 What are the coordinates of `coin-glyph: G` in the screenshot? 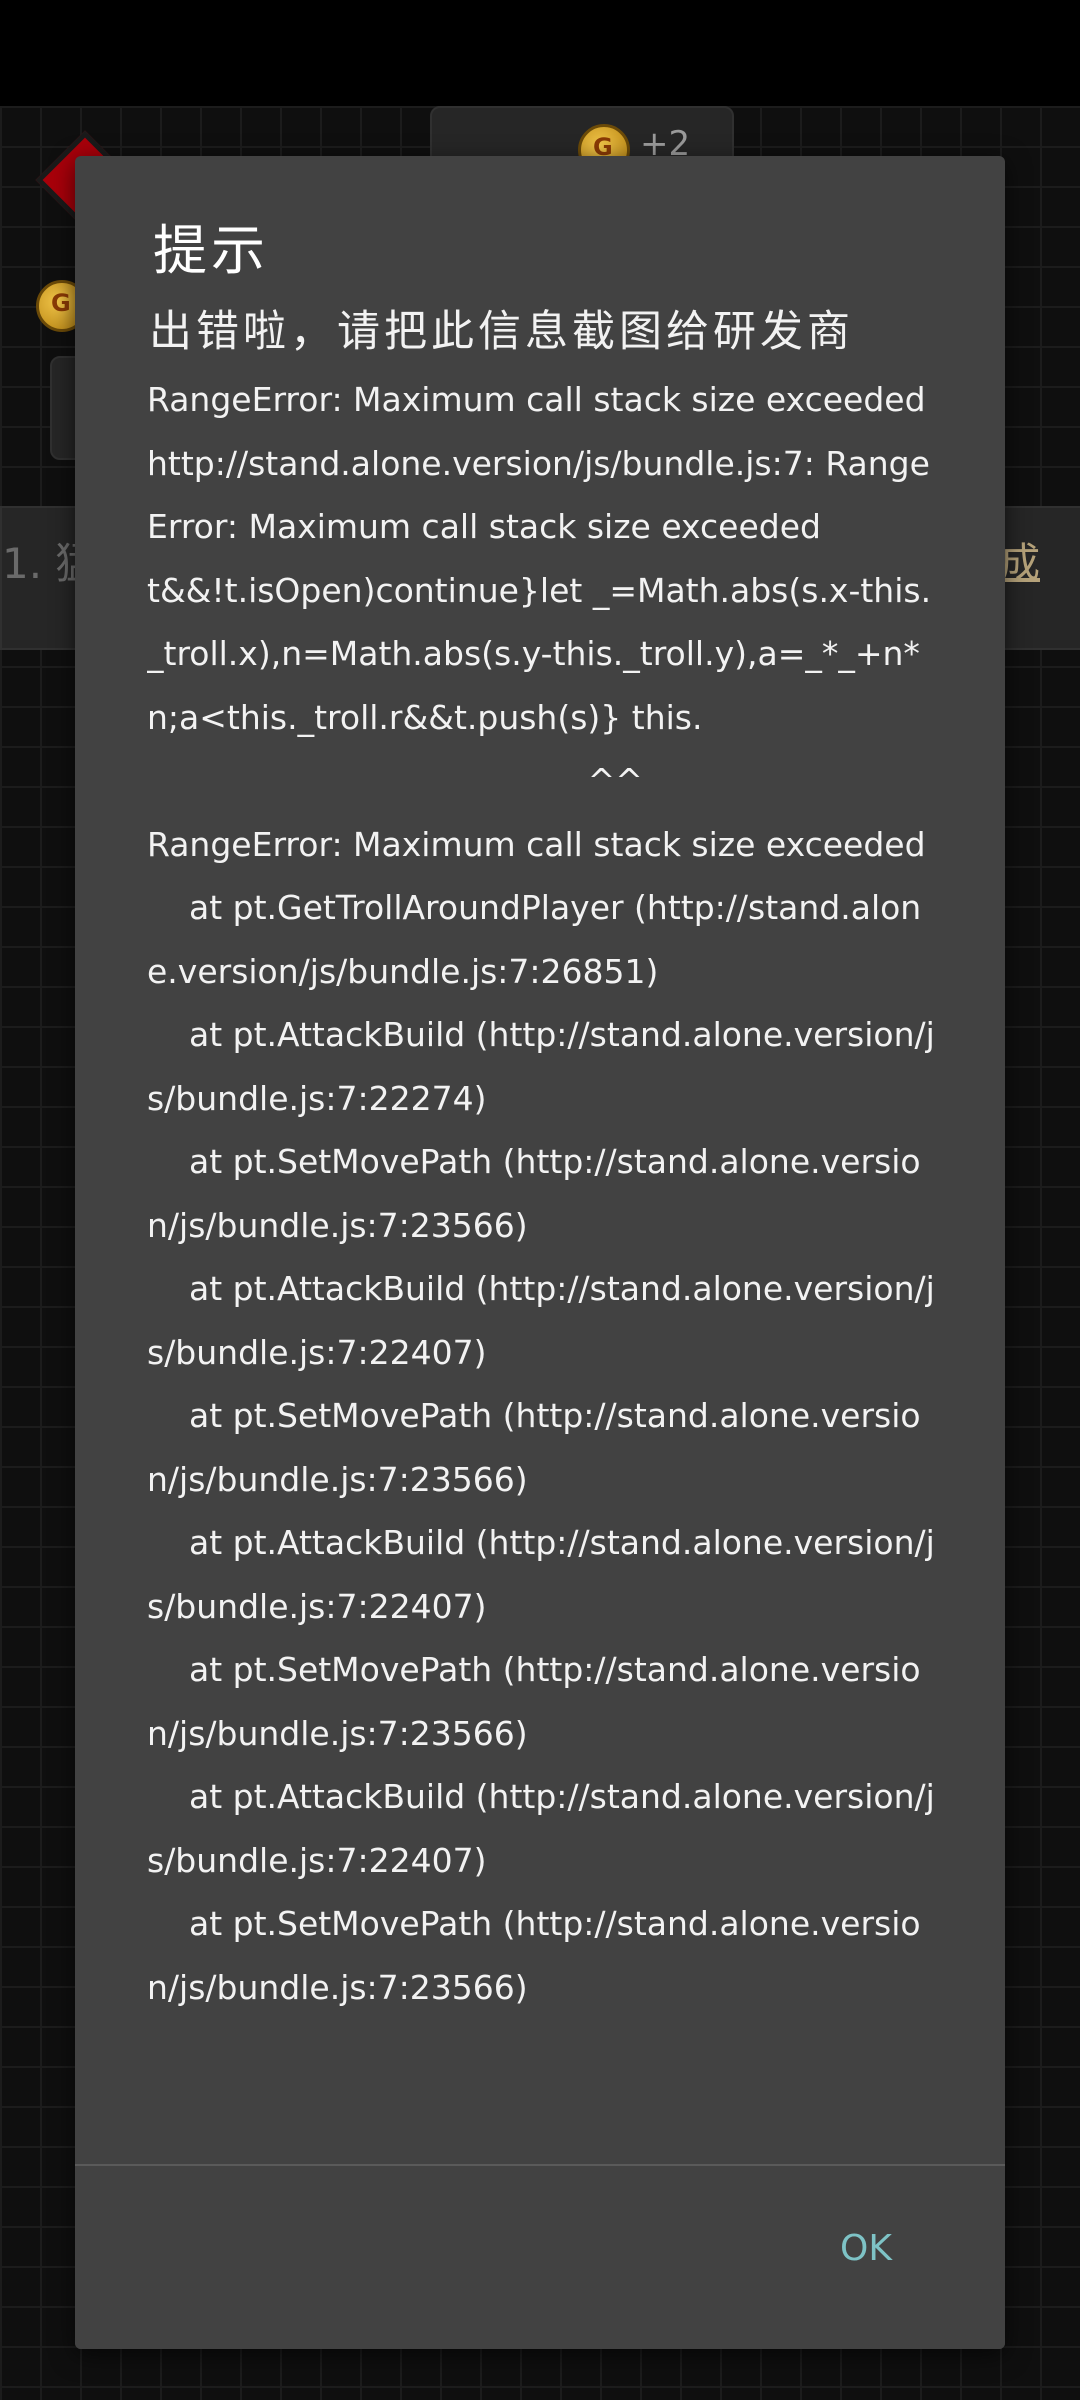 It's located at (61, 303).